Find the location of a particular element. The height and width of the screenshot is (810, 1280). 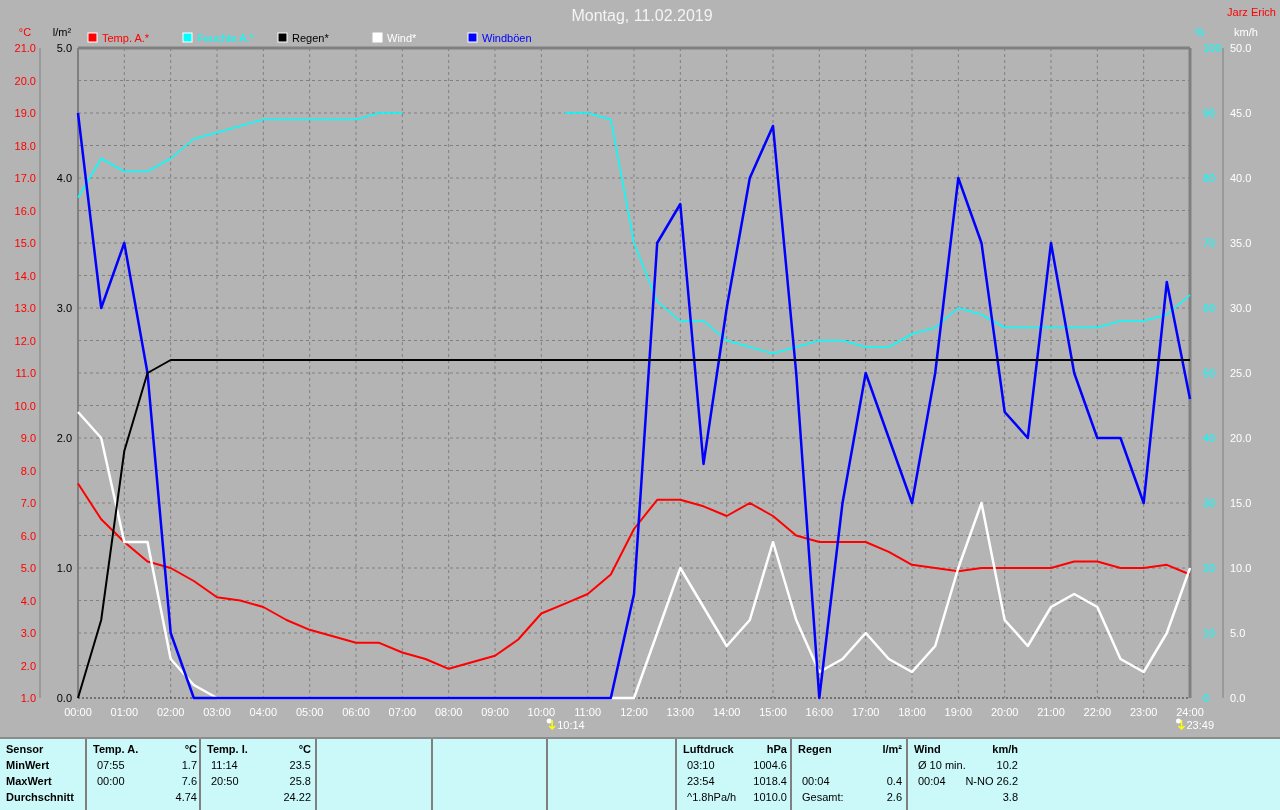

time-axis-label: 02:00 is located at coordinates (170, 712).